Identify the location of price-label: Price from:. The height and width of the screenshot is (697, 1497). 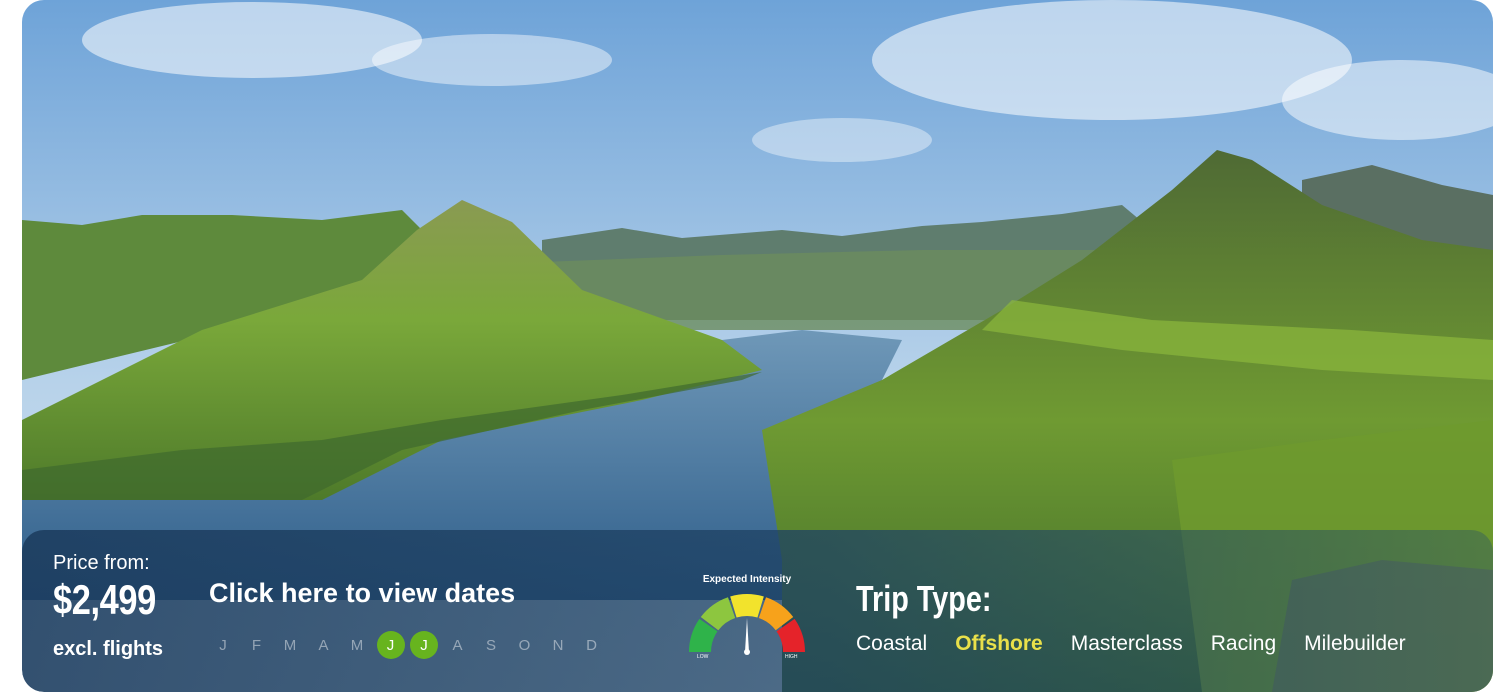
(101, 563).